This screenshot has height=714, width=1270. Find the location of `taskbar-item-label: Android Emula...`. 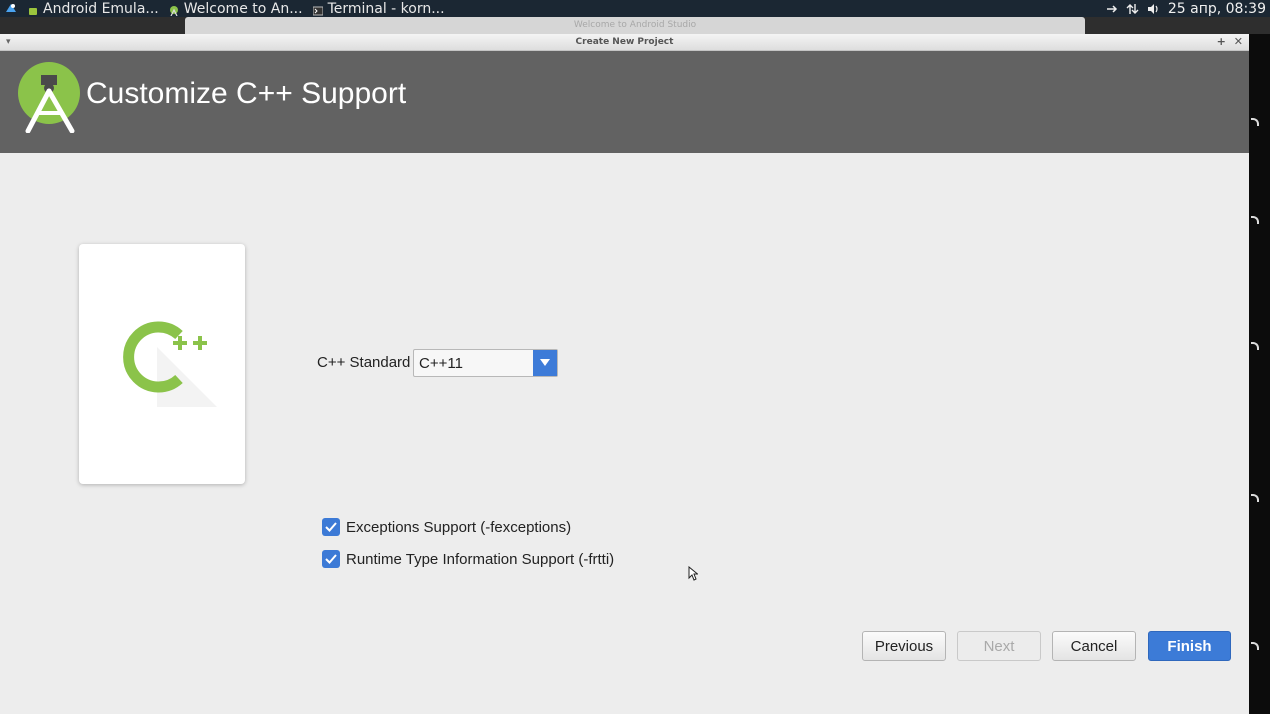

taskbar-item-label: Android Emula... is located at coordinates (101, 8).